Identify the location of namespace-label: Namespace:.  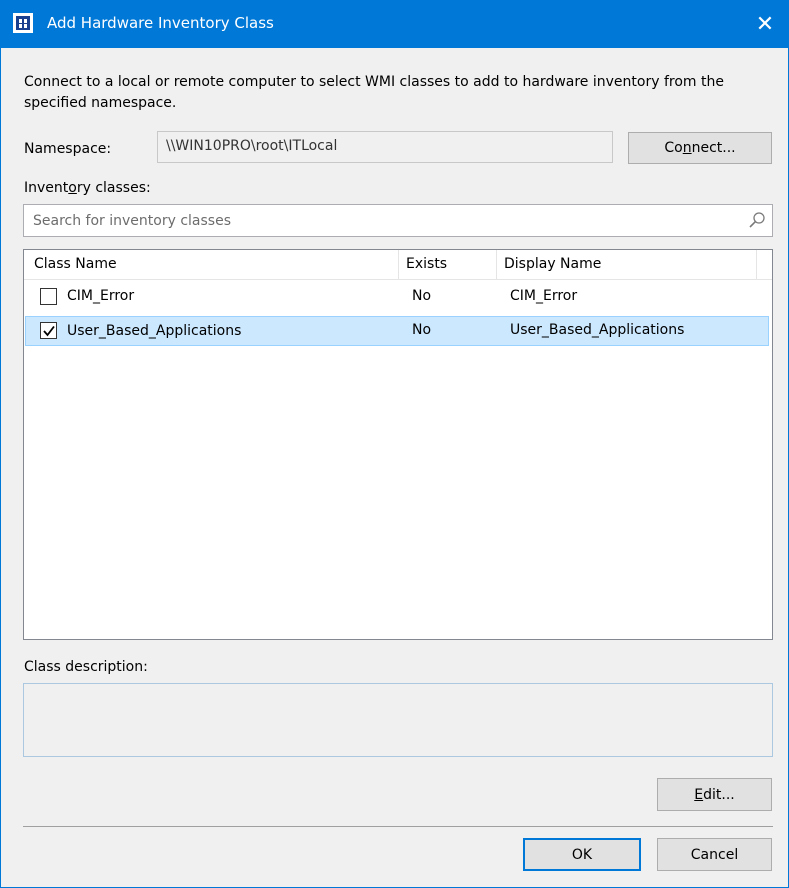
(68, 149).